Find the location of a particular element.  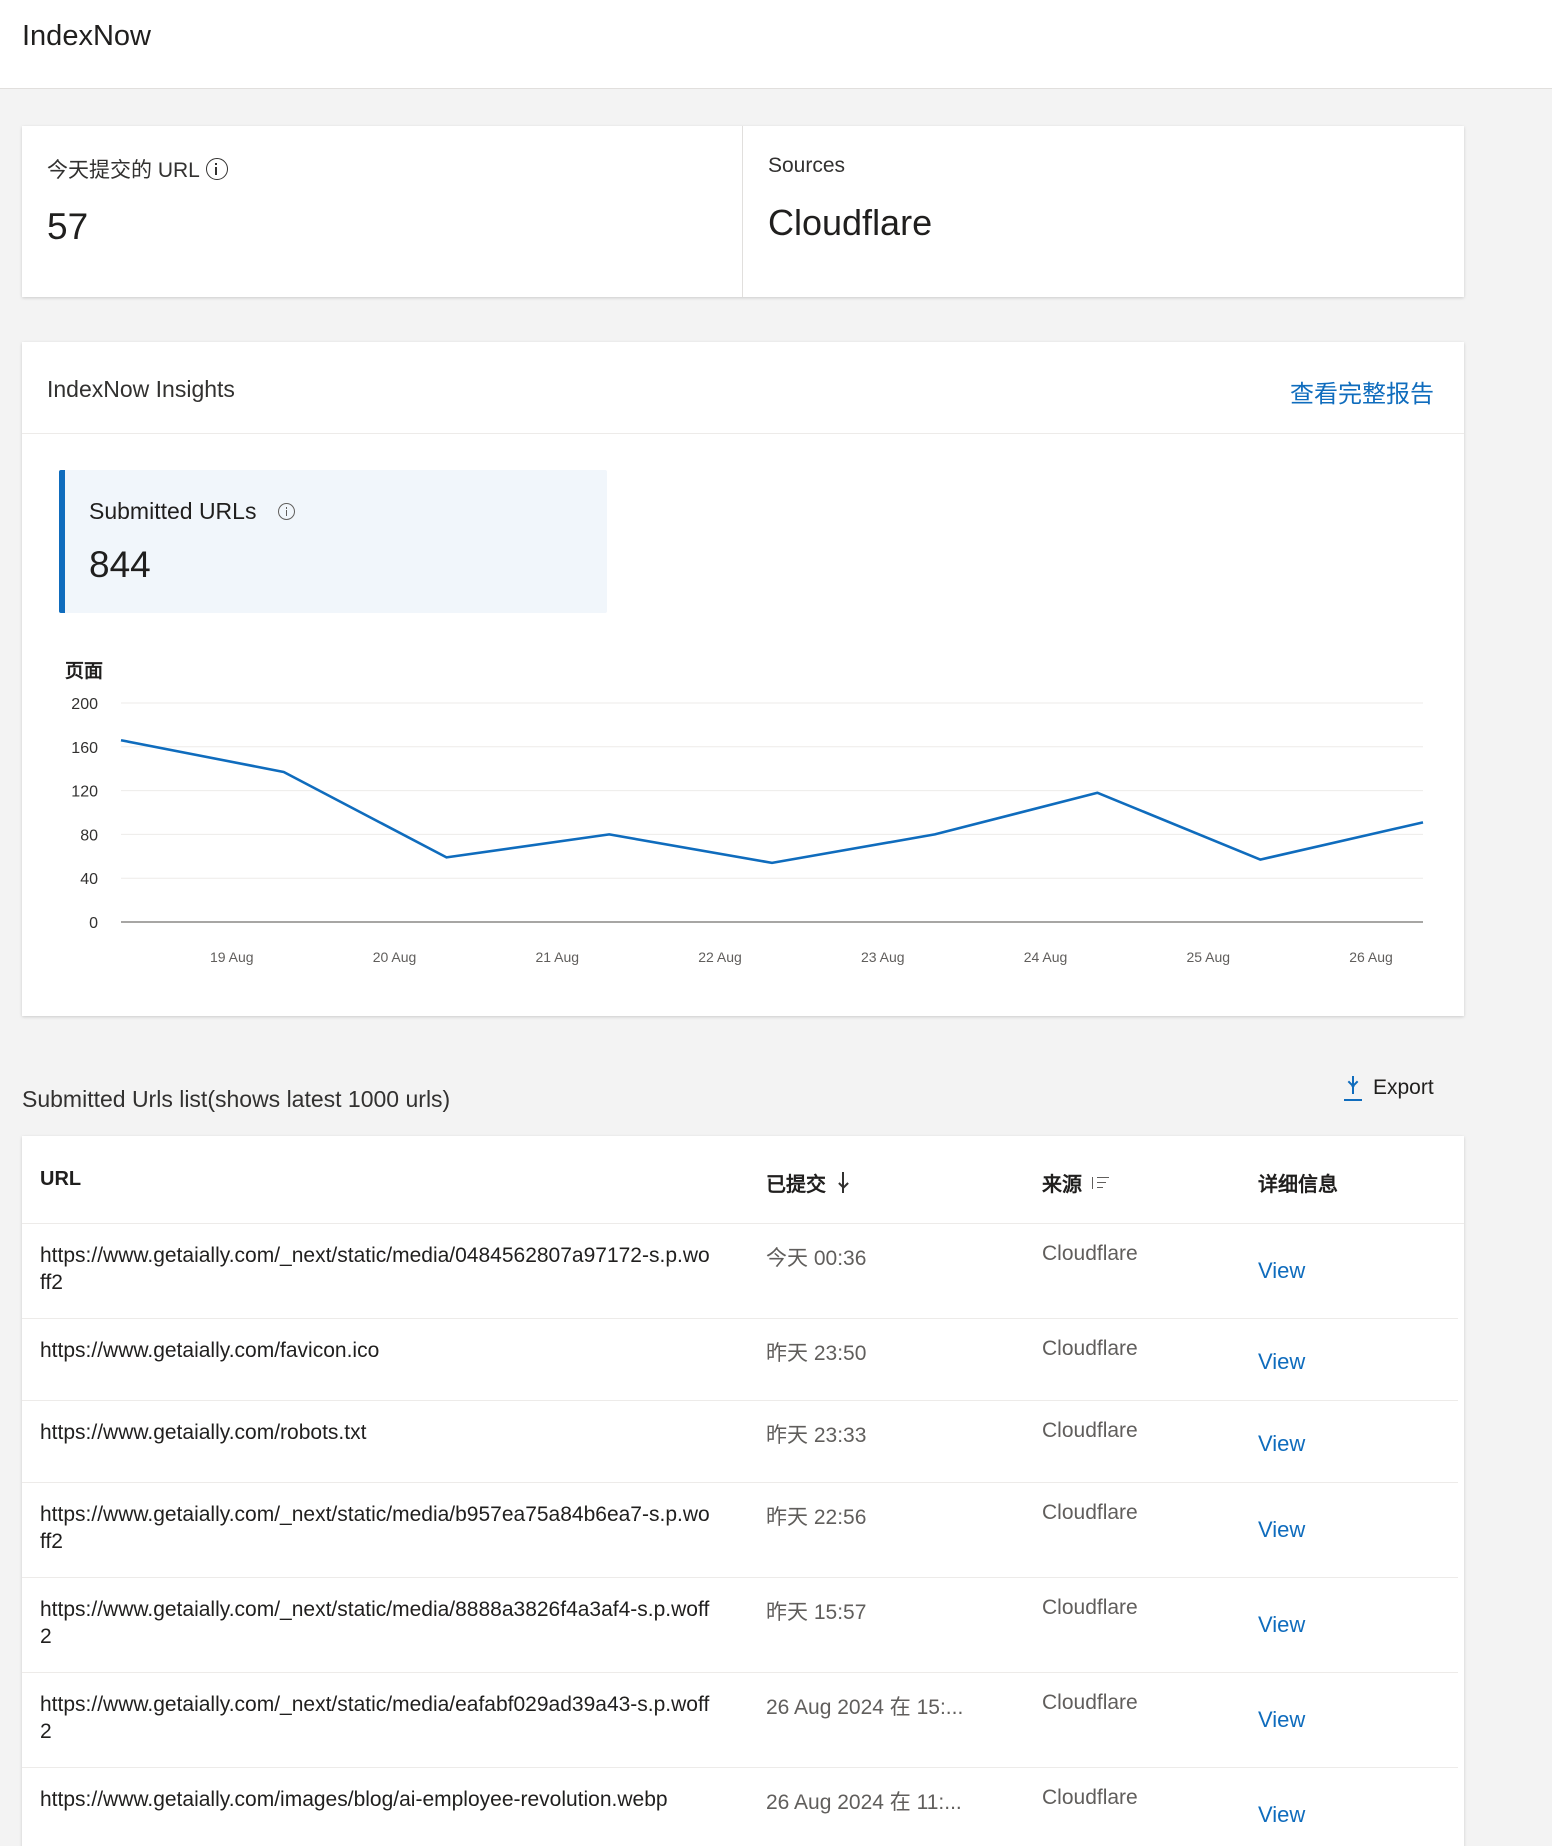

y-tick-label: 80 is located at coordinates (89, 835).